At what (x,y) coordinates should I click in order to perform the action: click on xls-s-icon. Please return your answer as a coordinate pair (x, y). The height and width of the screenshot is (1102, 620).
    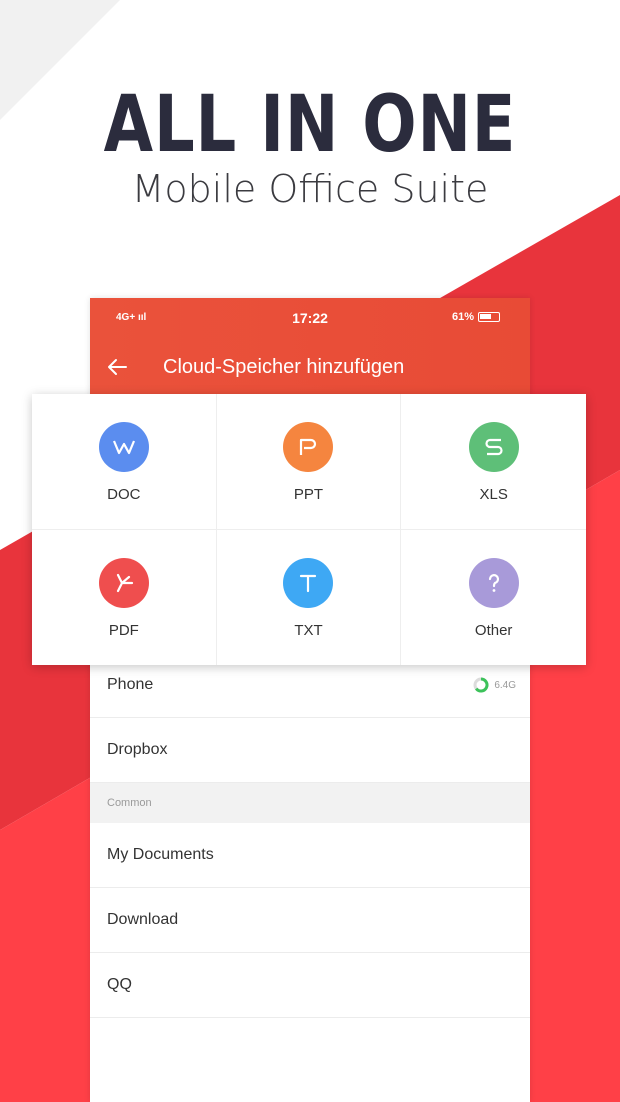
    Looking at the image, I should click on (493, 447).